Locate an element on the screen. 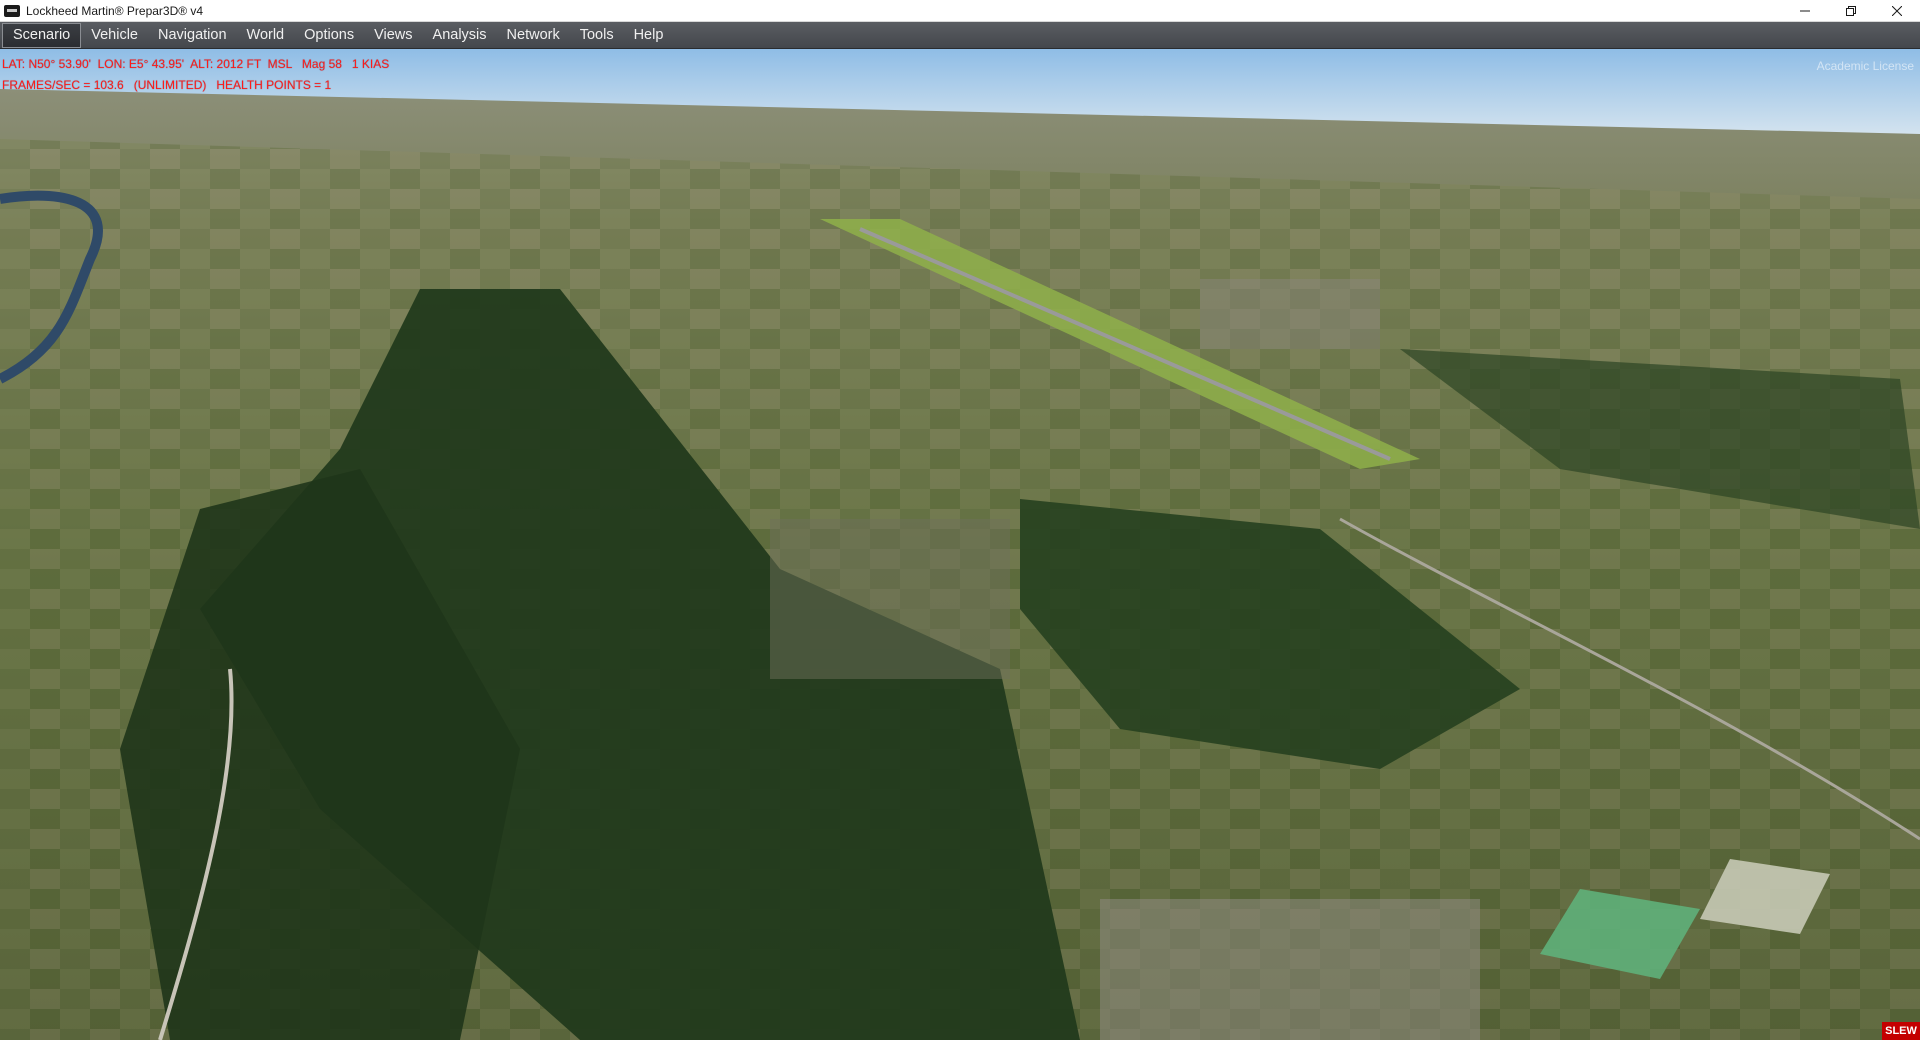  close-icon is located at coordinates (1897, 11).